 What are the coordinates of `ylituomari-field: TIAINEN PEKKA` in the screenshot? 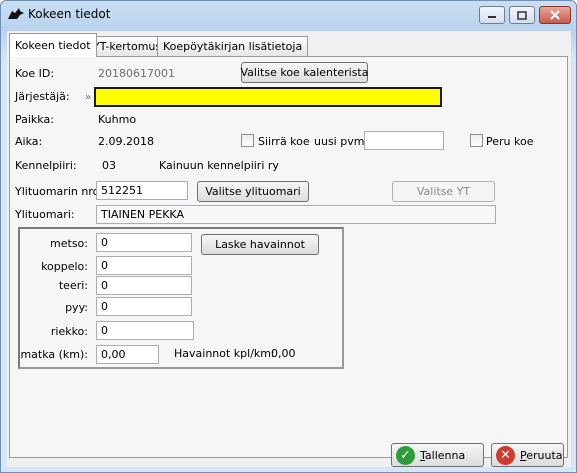 It's located at (296, 214).